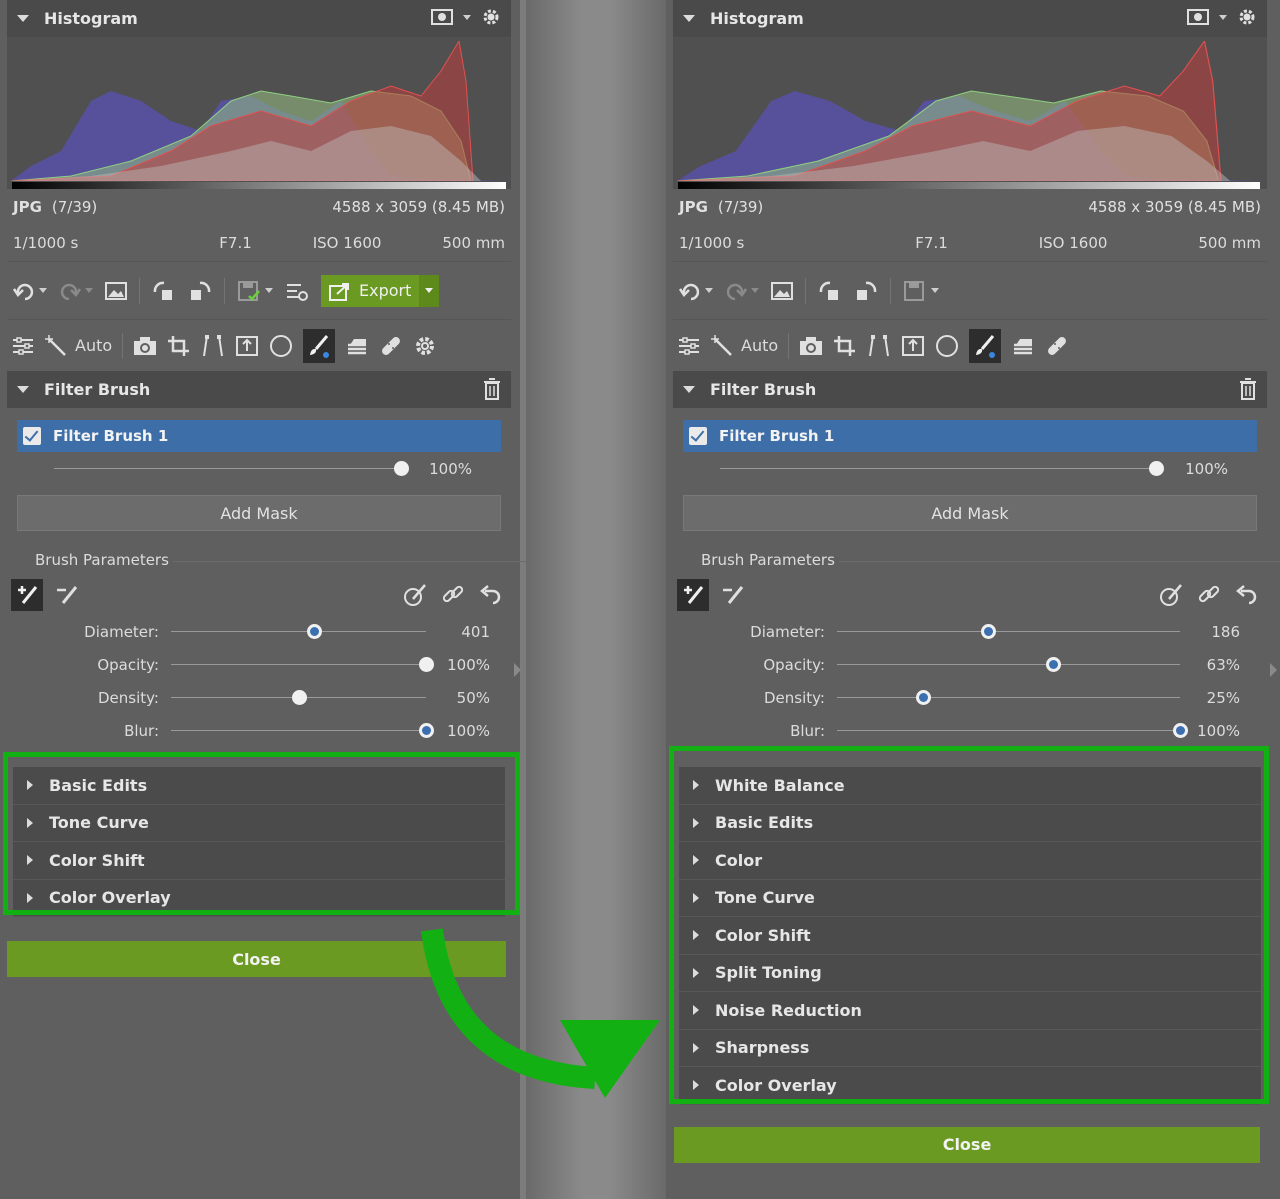 The image size is (1280, 1199). Describe the element at coordinates (370, 290) in the screenshot. I see `export-button: Export` at that location.